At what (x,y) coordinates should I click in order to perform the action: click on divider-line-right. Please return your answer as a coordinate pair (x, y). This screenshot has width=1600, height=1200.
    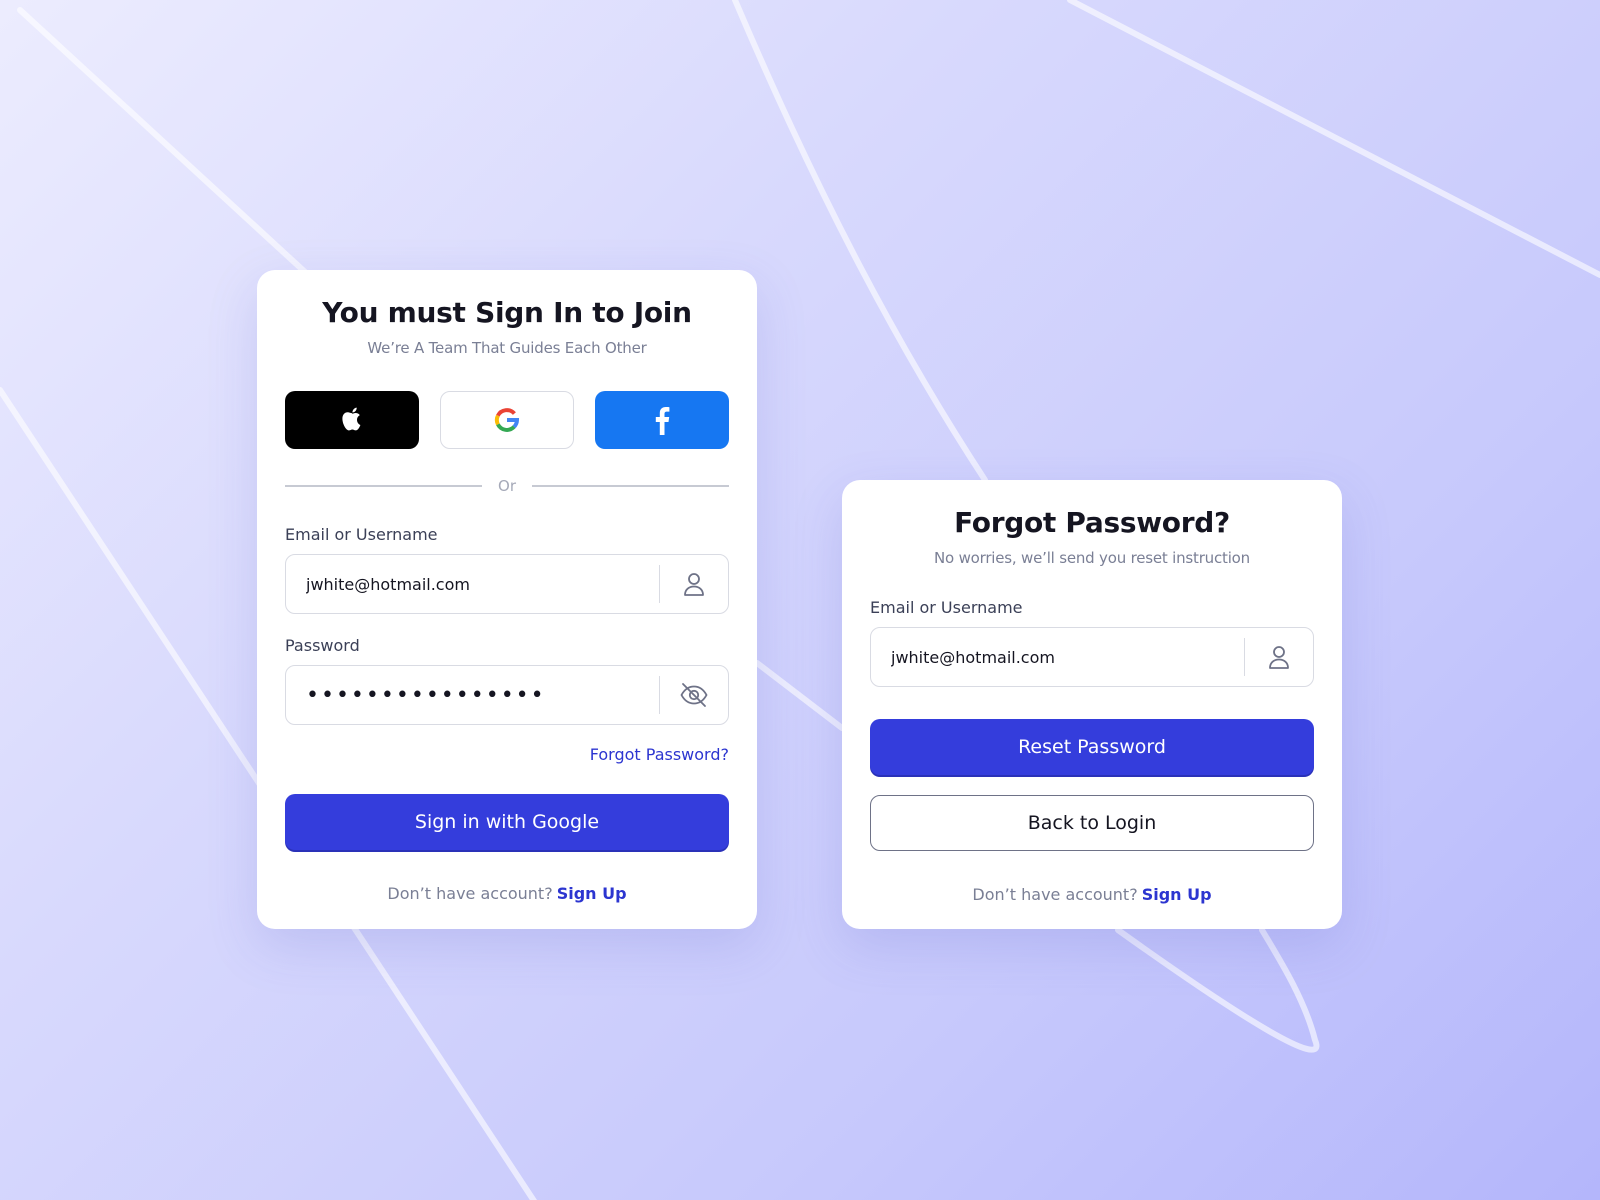
    Looking at the image, I should click on (631, 486).